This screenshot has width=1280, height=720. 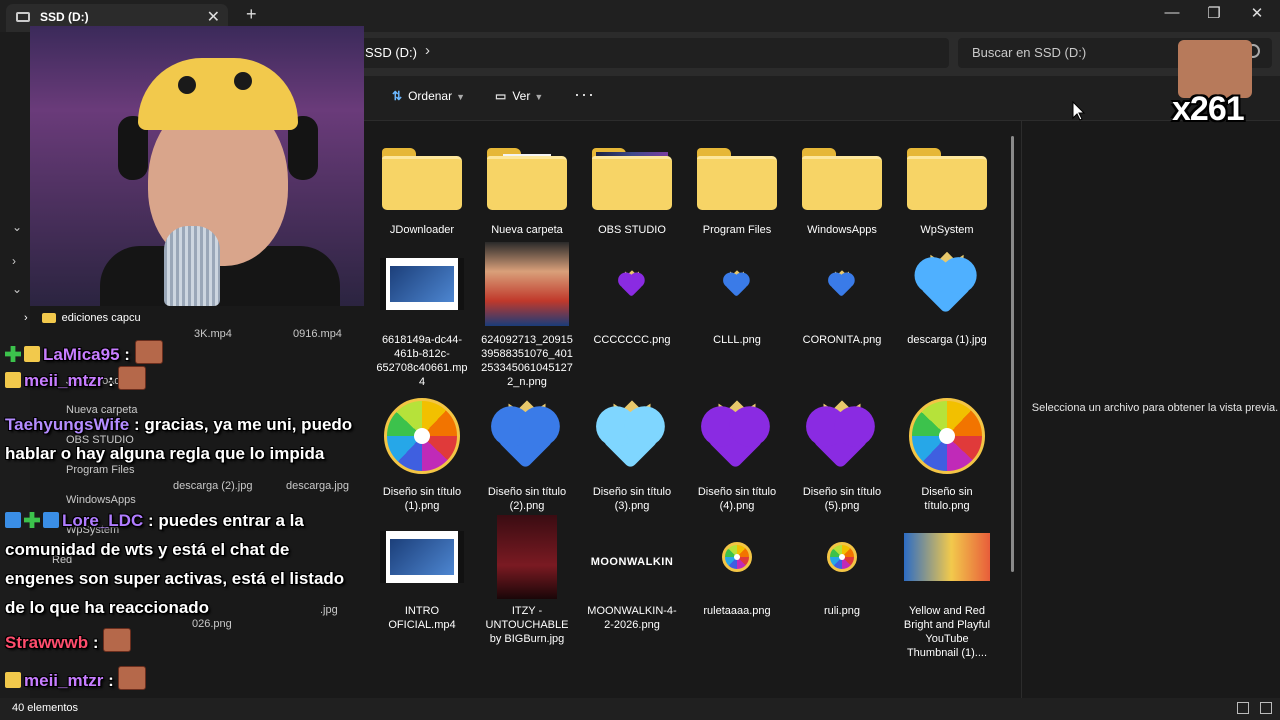 I want to click on chat-username: LaMica95, so click(x=81, y=354).